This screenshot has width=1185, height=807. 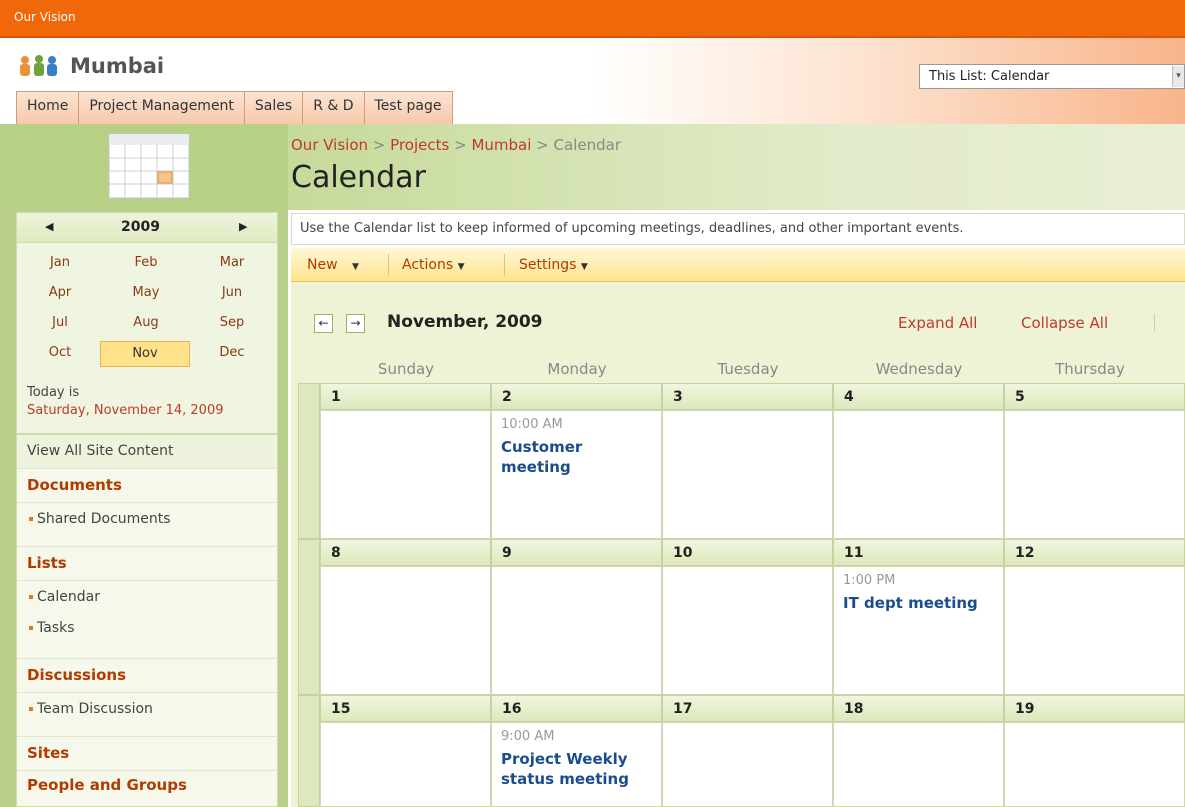 What do you see at coordinates (918, 552) in the screenshot?
I see `day-number: 11` at bounding box center [918, 552].